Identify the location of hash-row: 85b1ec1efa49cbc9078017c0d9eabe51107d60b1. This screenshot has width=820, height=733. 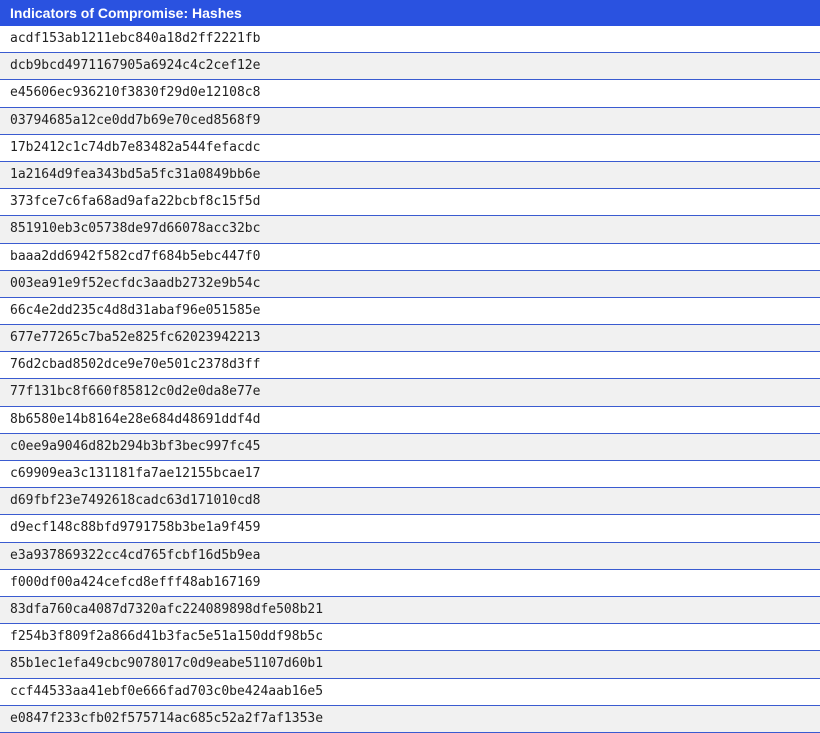
(410, 665).